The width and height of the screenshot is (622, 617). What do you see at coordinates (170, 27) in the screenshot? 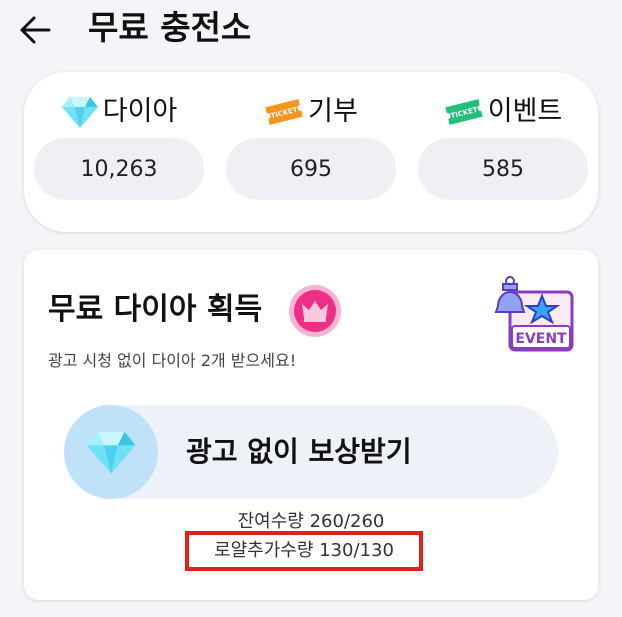
I see `page-title: 무료 충전소` at bounding box center [170, 27].